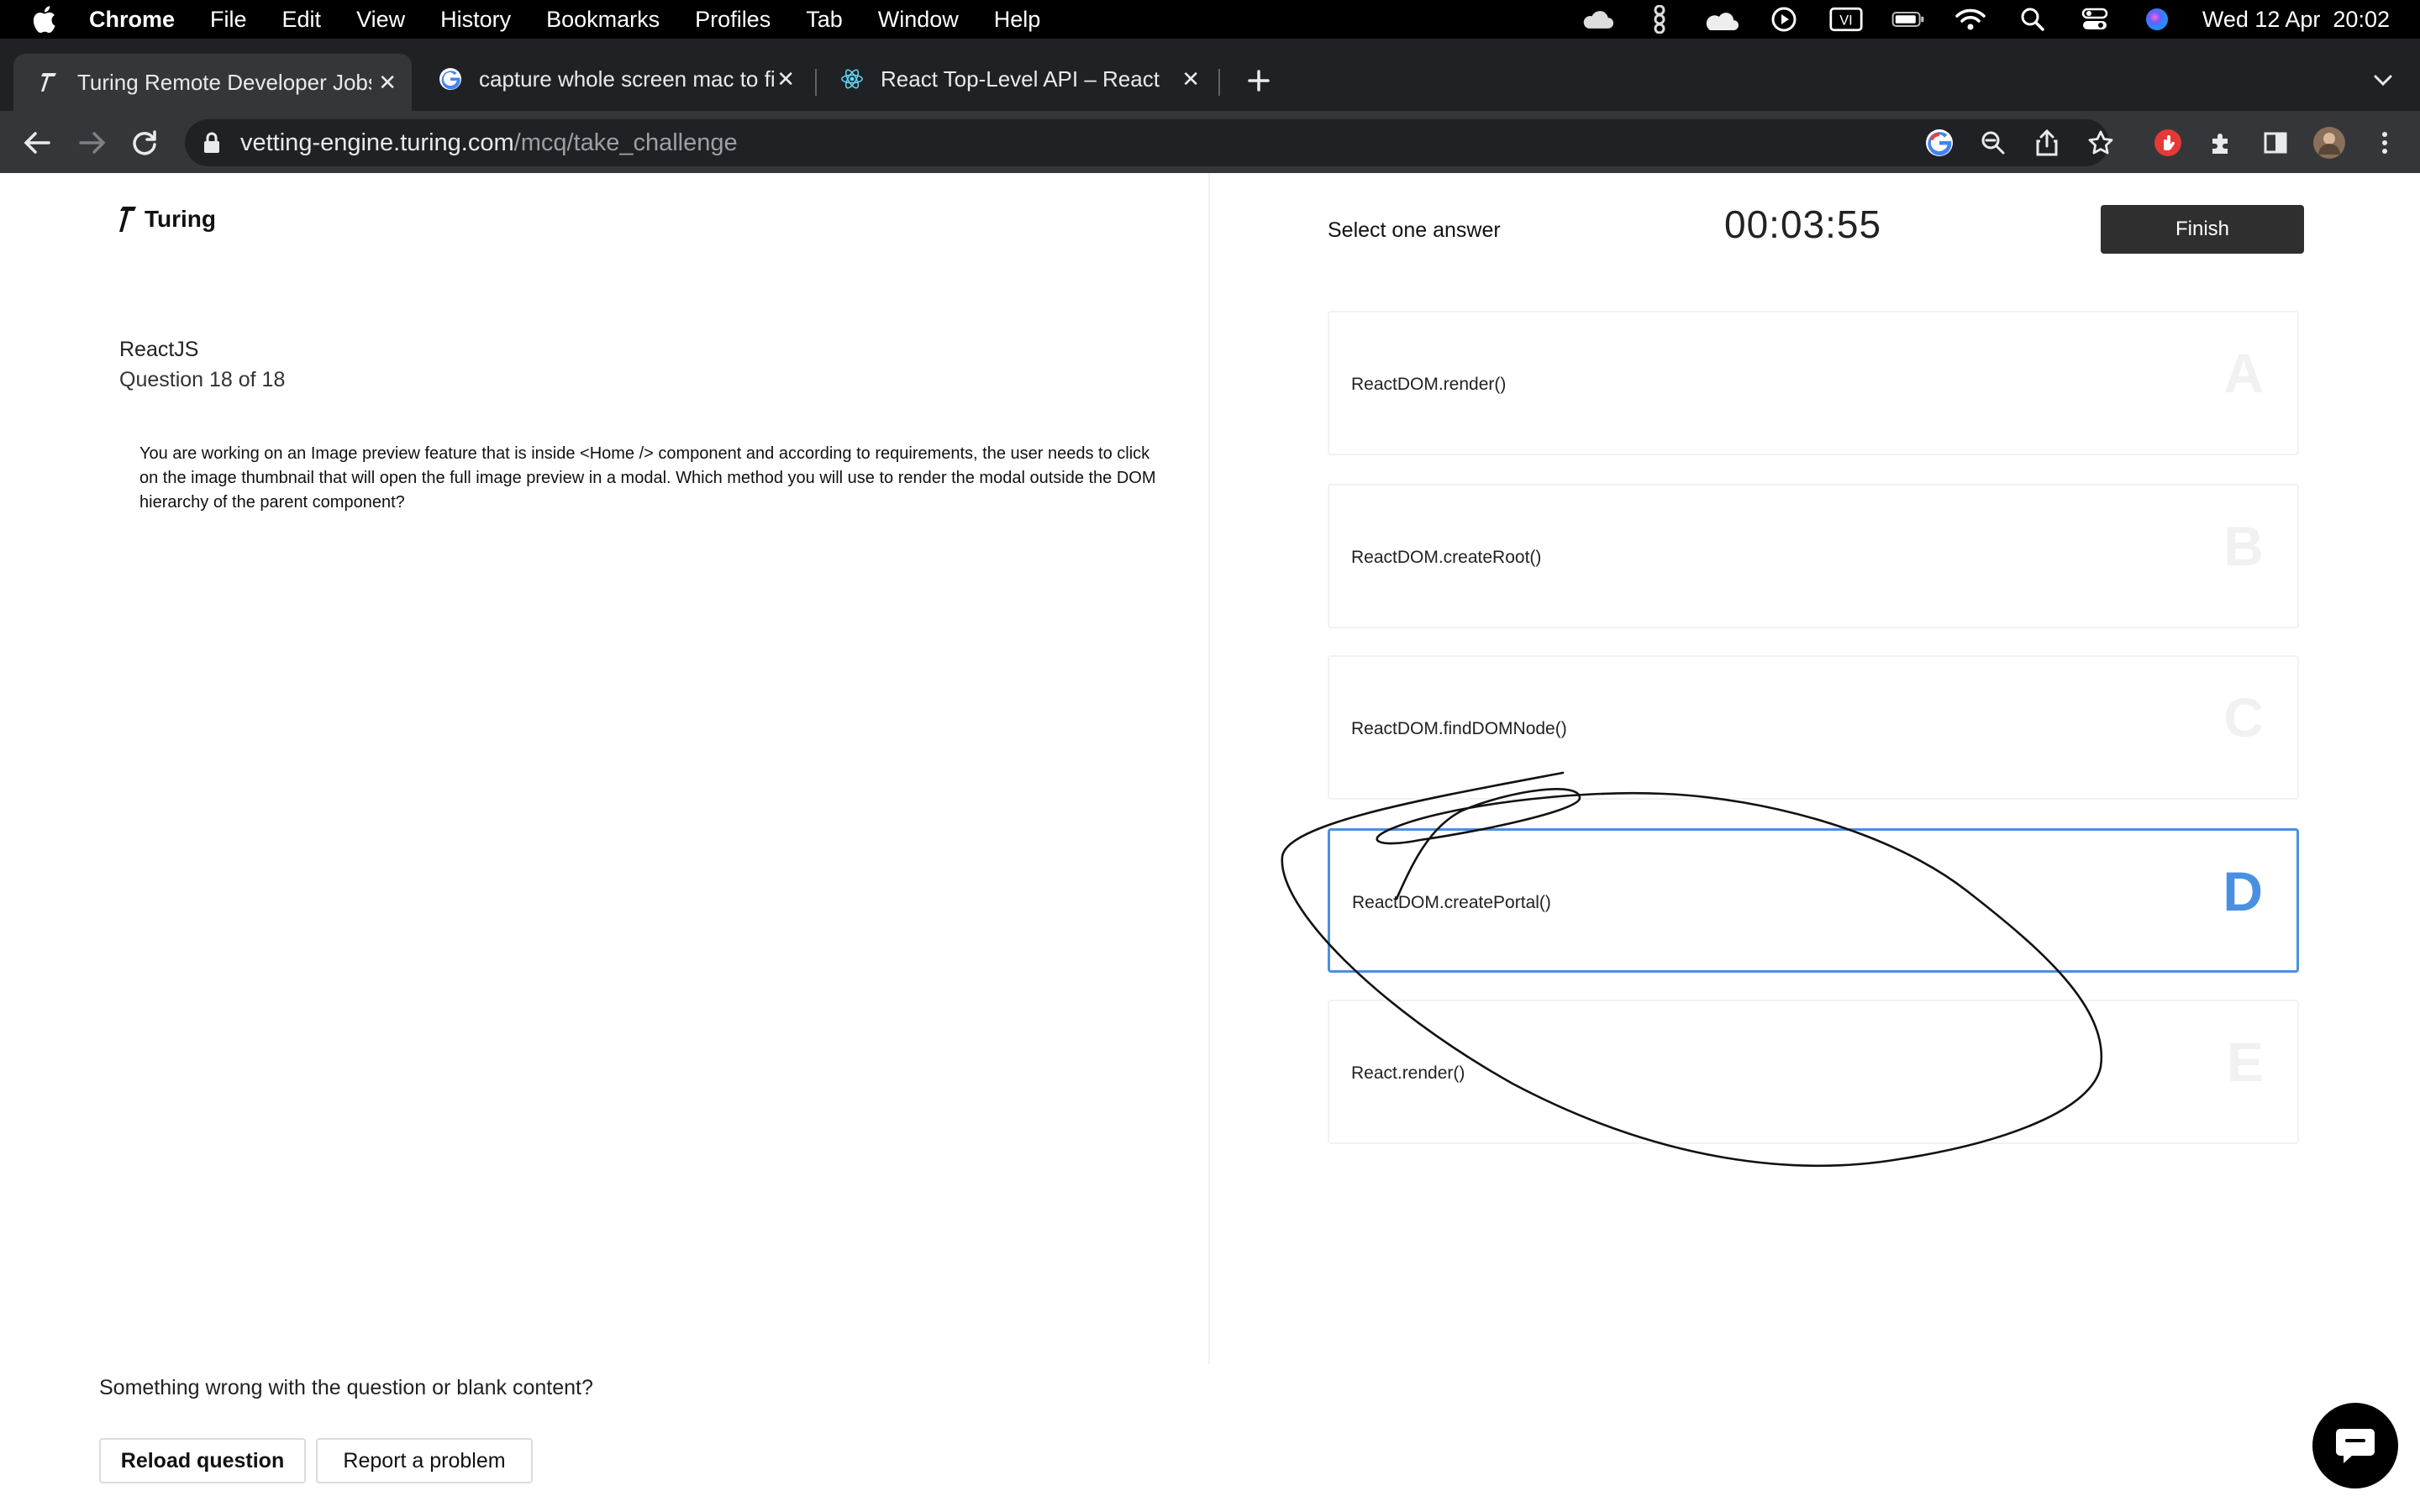  I want to click on chat-bubble-icon, so click(2355, 1446).